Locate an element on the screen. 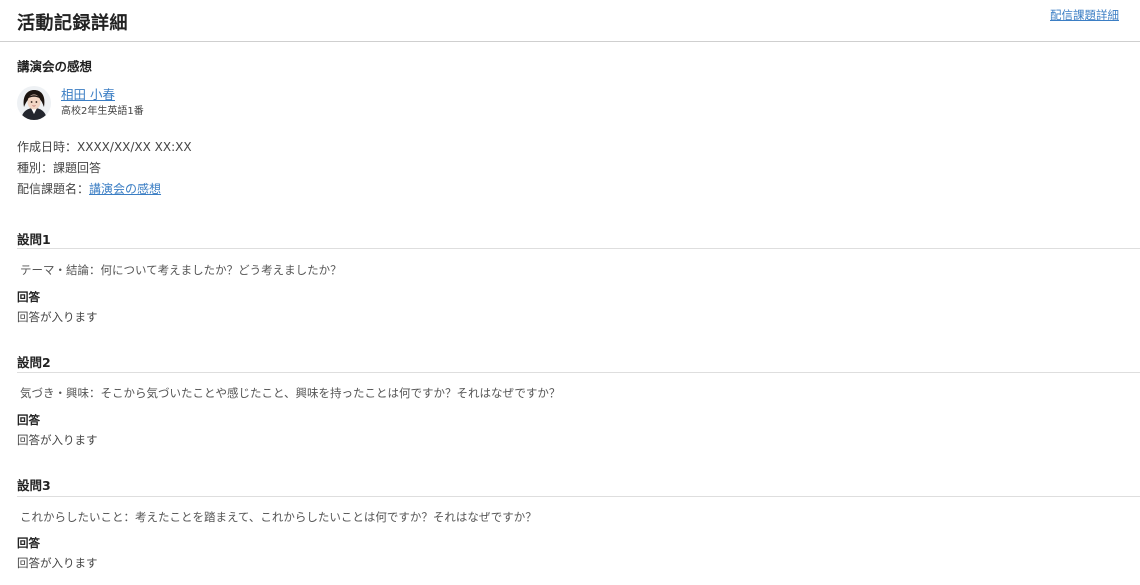 Image resolution: width=1140 pixels, height=585 pixels. author-name-link: 相田 小春 is located at coordinates (88, 93).